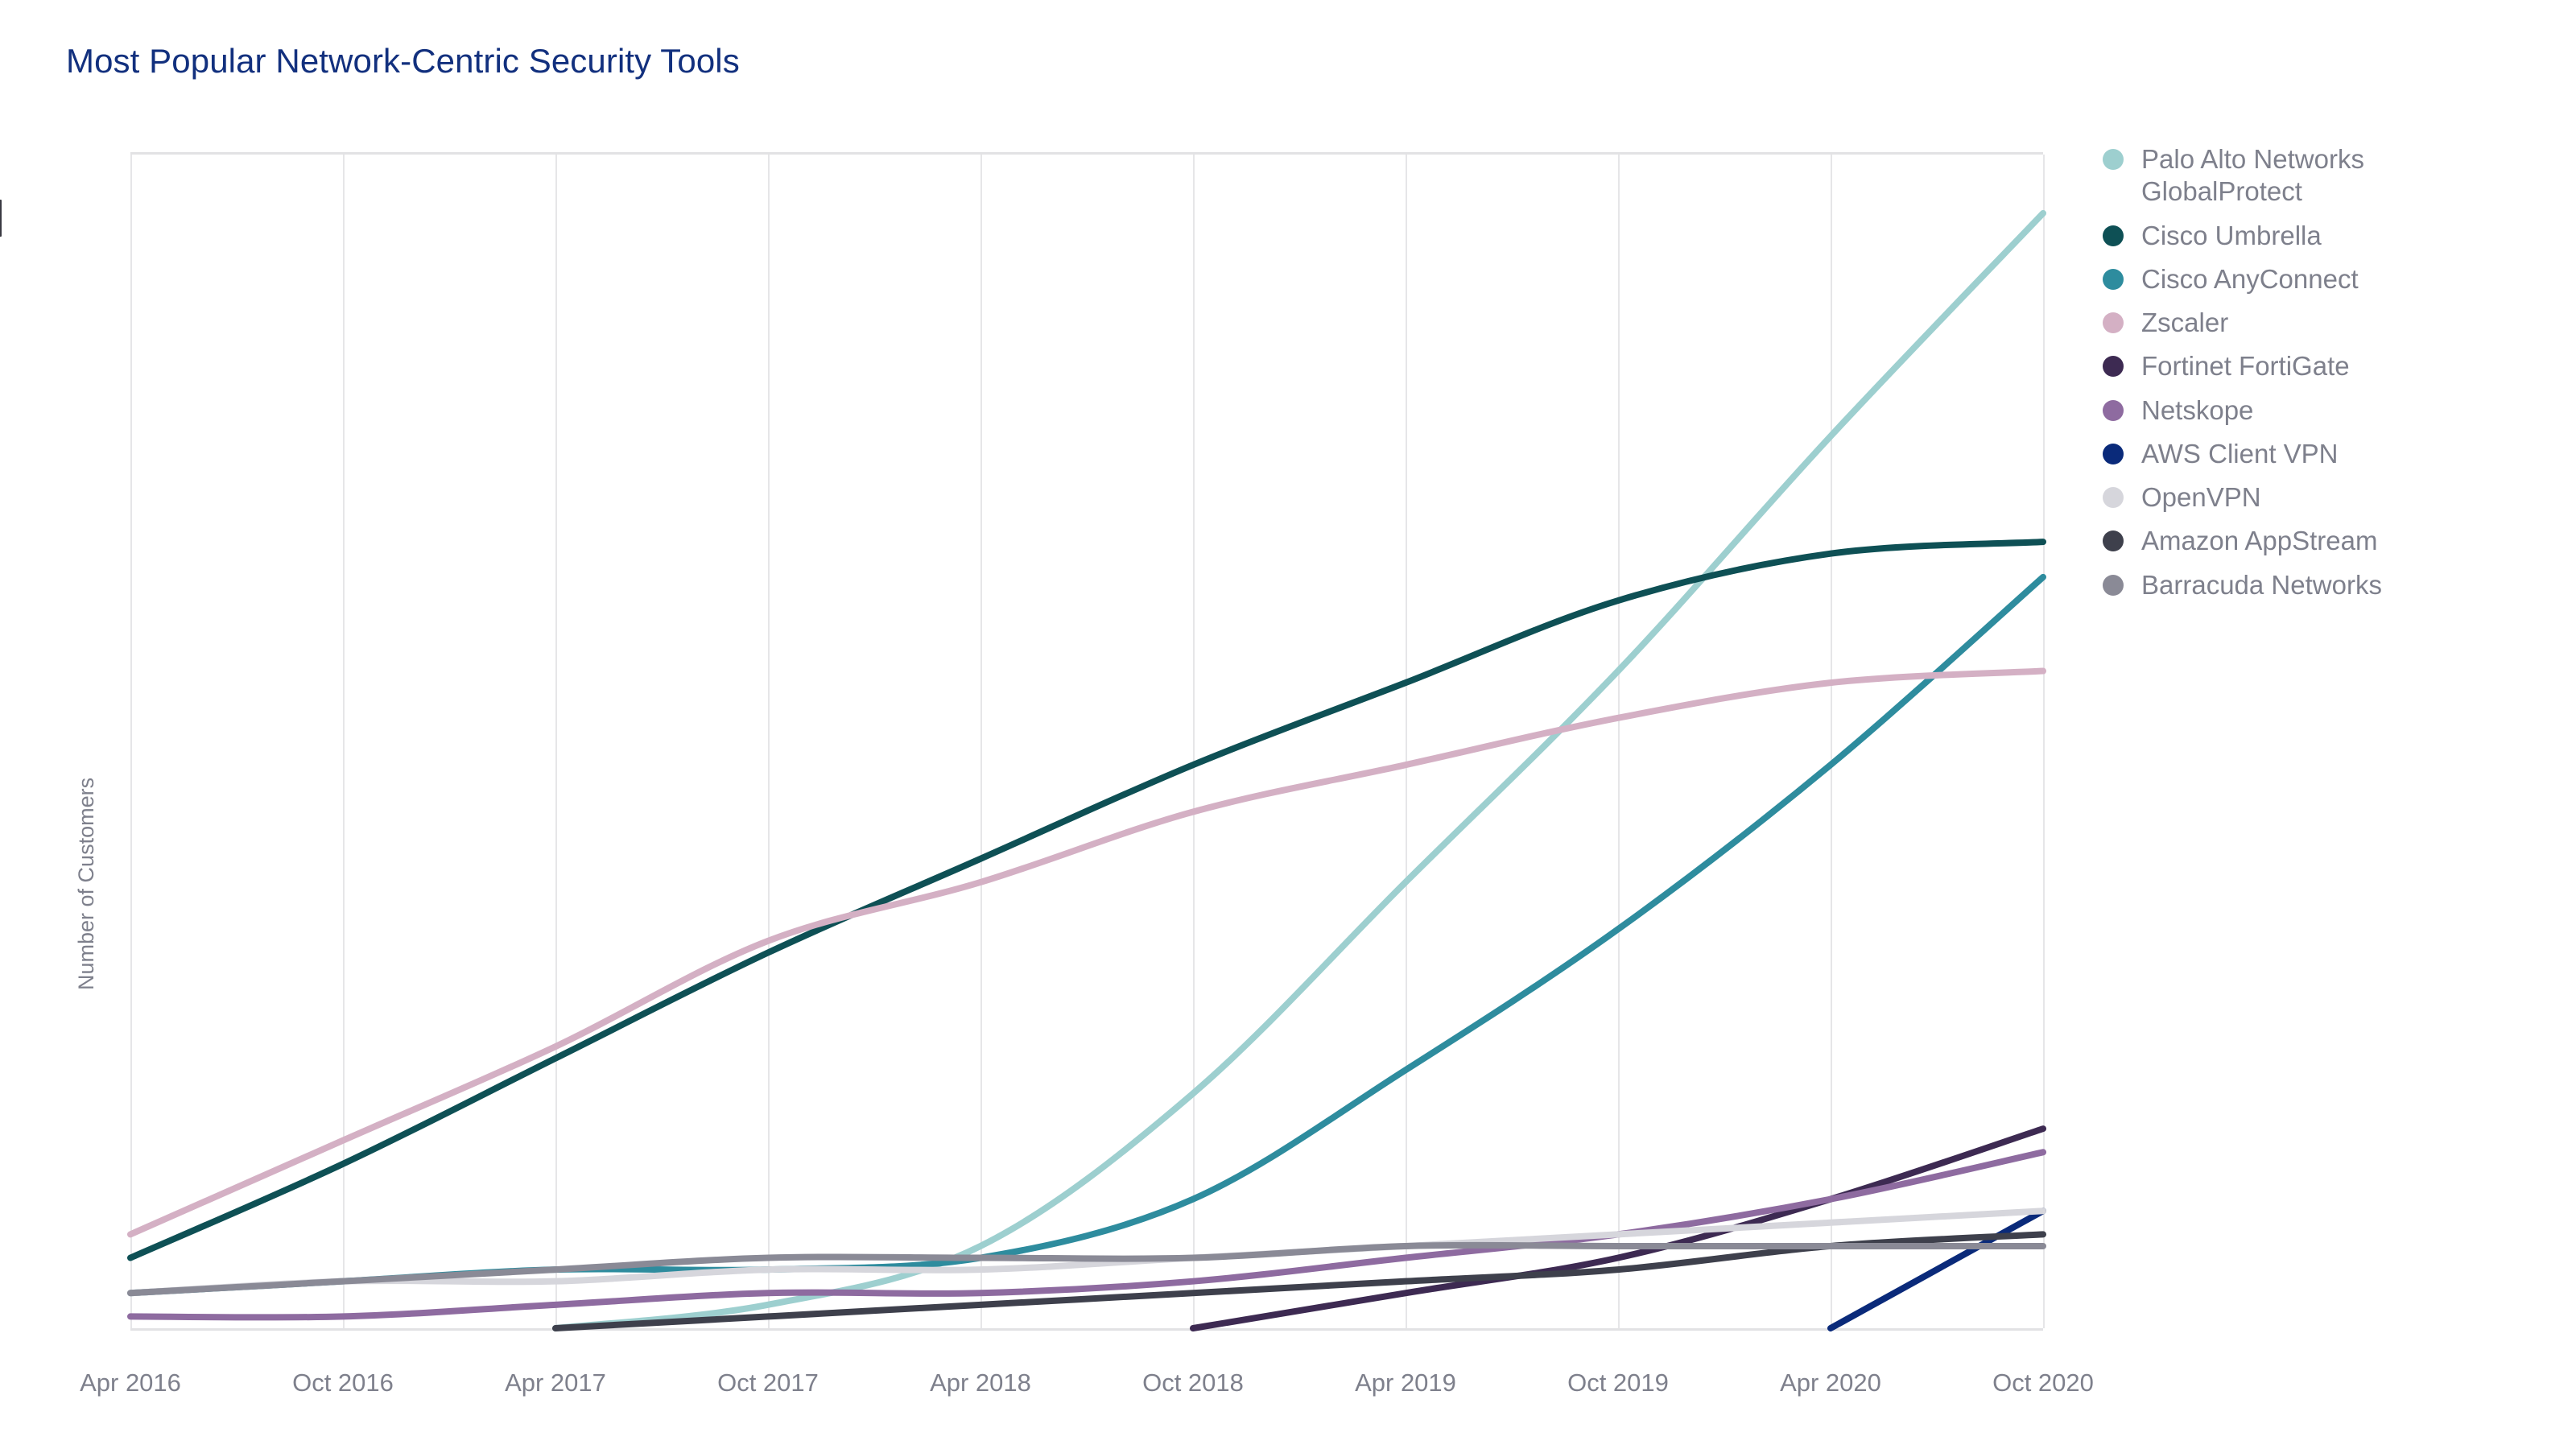  Describe the element at coordinates (2245, 366) in the screenshot. I see `legend-item-label: Fortinet FortiGate` at that location.